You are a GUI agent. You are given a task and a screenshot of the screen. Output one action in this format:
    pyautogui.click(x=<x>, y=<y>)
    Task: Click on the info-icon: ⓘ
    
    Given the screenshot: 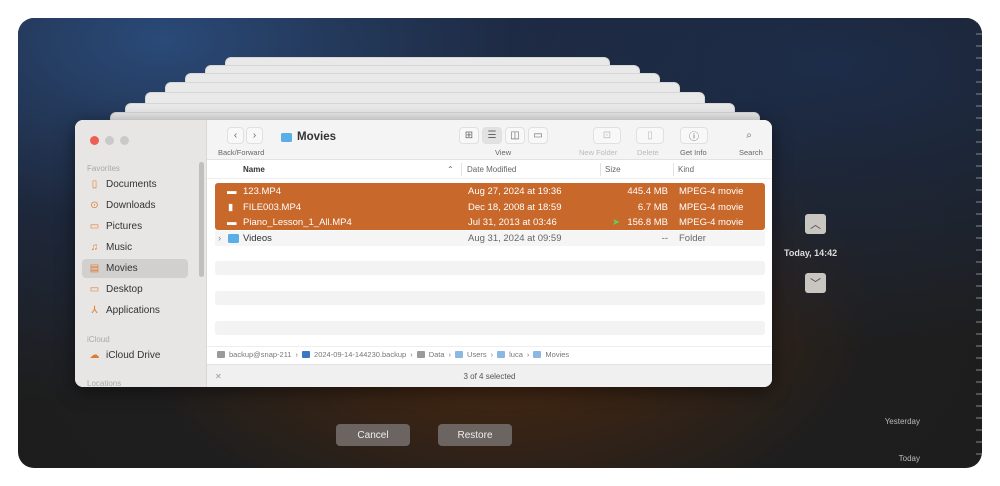 What is the action you would take?
    pyautogui.click(x=694, y=137)
    